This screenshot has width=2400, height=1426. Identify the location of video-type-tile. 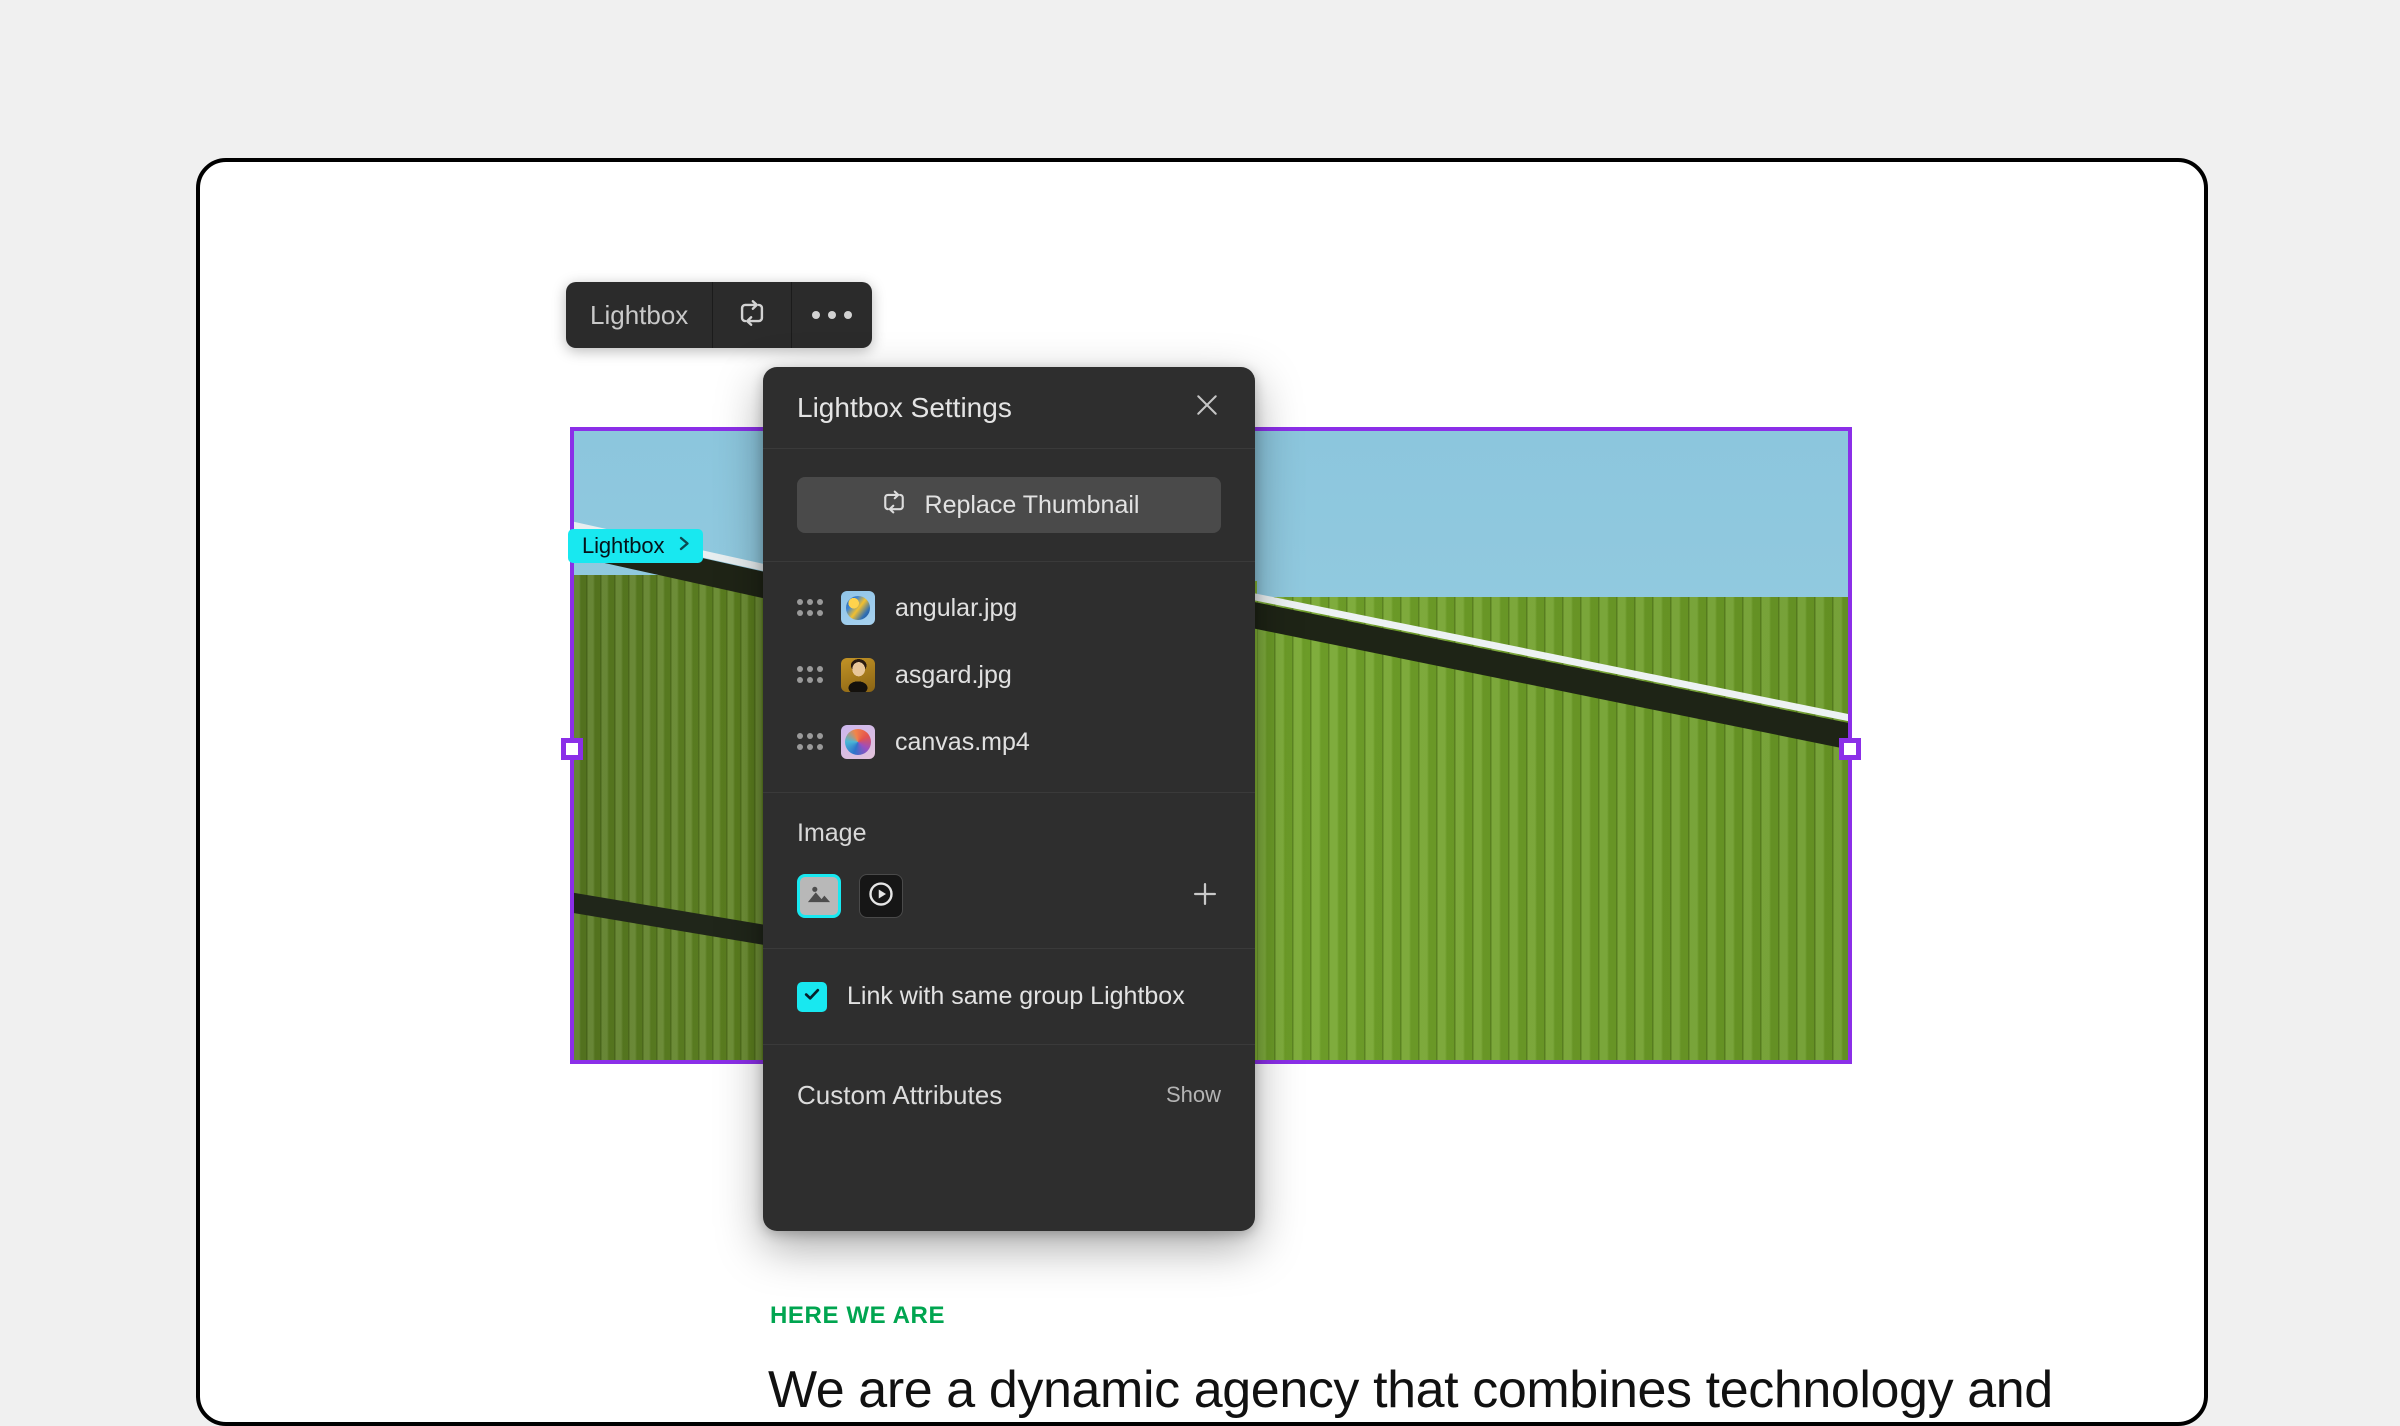
(881, 896).